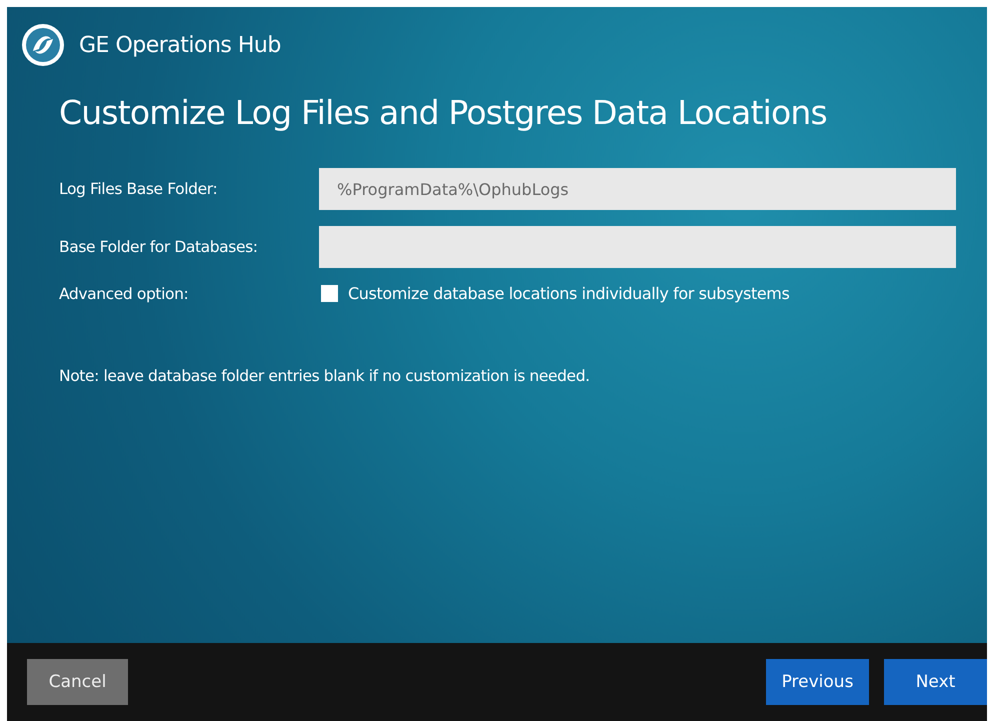  What do you see at coordinates (77, 682) in the screenshot?
I see `dialog-button: Cancel` at bounding box center [77, 682].